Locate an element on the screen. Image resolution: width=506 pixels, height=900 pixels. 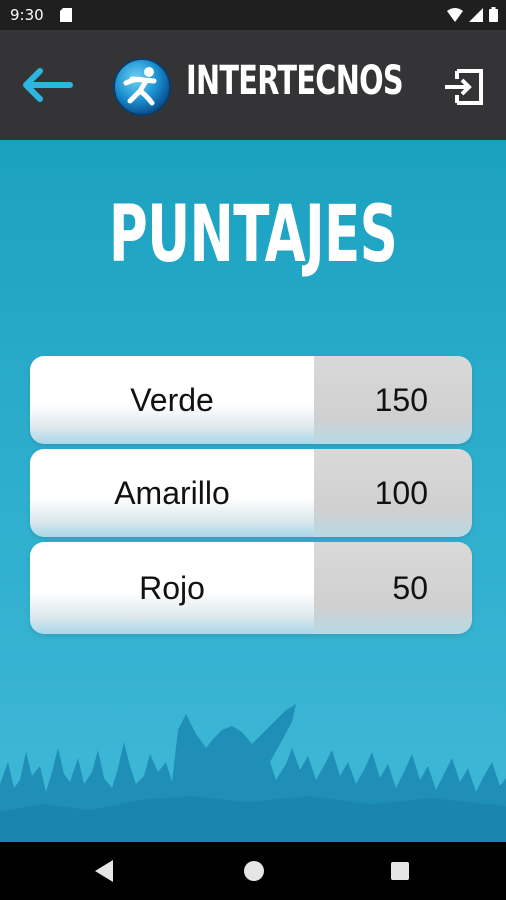
app-bar: INTERTECNOS is located at coordinates (253, 85).